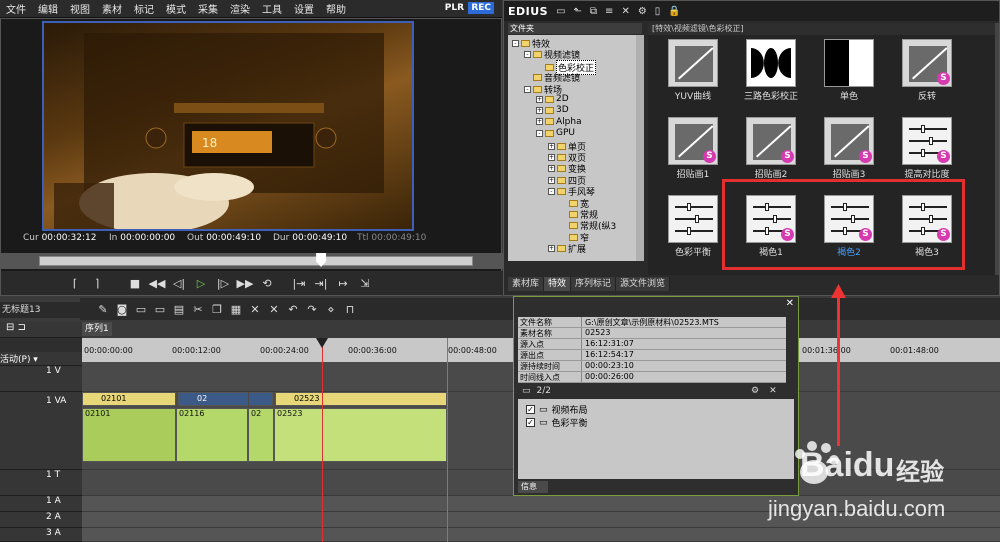 The width and height of the screenshot is (1000, 542). I want to click on menu-view: 视图, so click(80, 8).